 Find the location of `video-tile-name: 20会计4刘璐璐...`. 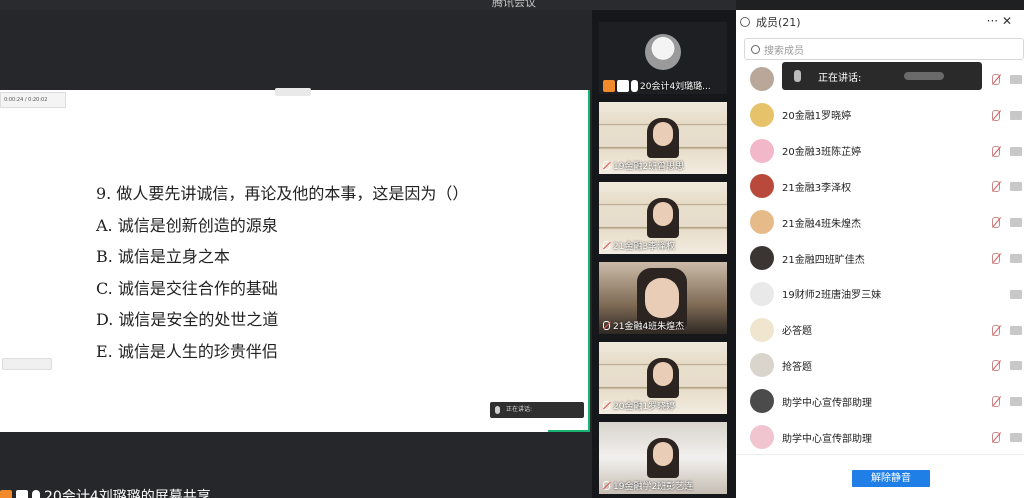

video-tile-name: 20会计4刘璐璐... is located at coordinates (657, 85).